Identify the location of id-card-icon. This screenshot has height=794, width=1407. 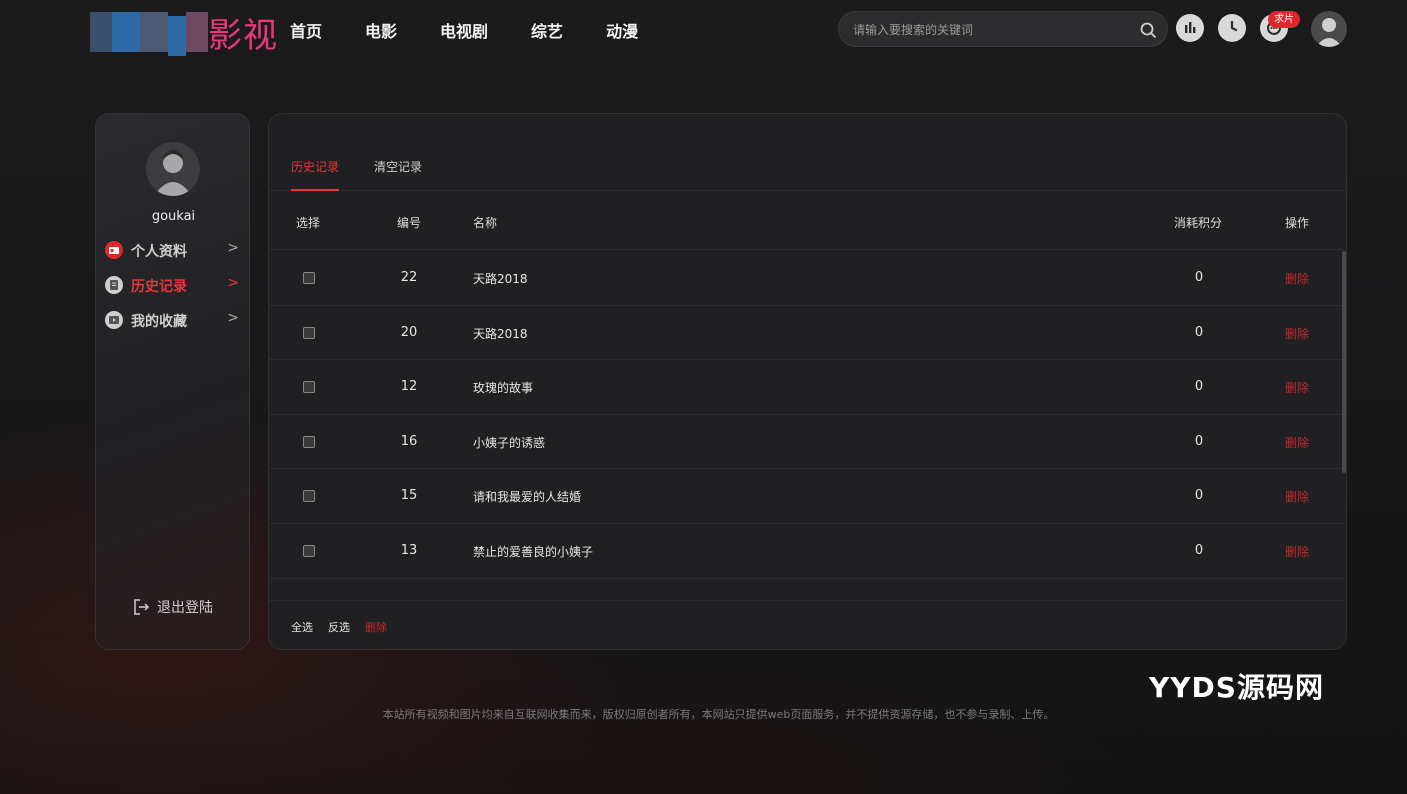
(114, 250).